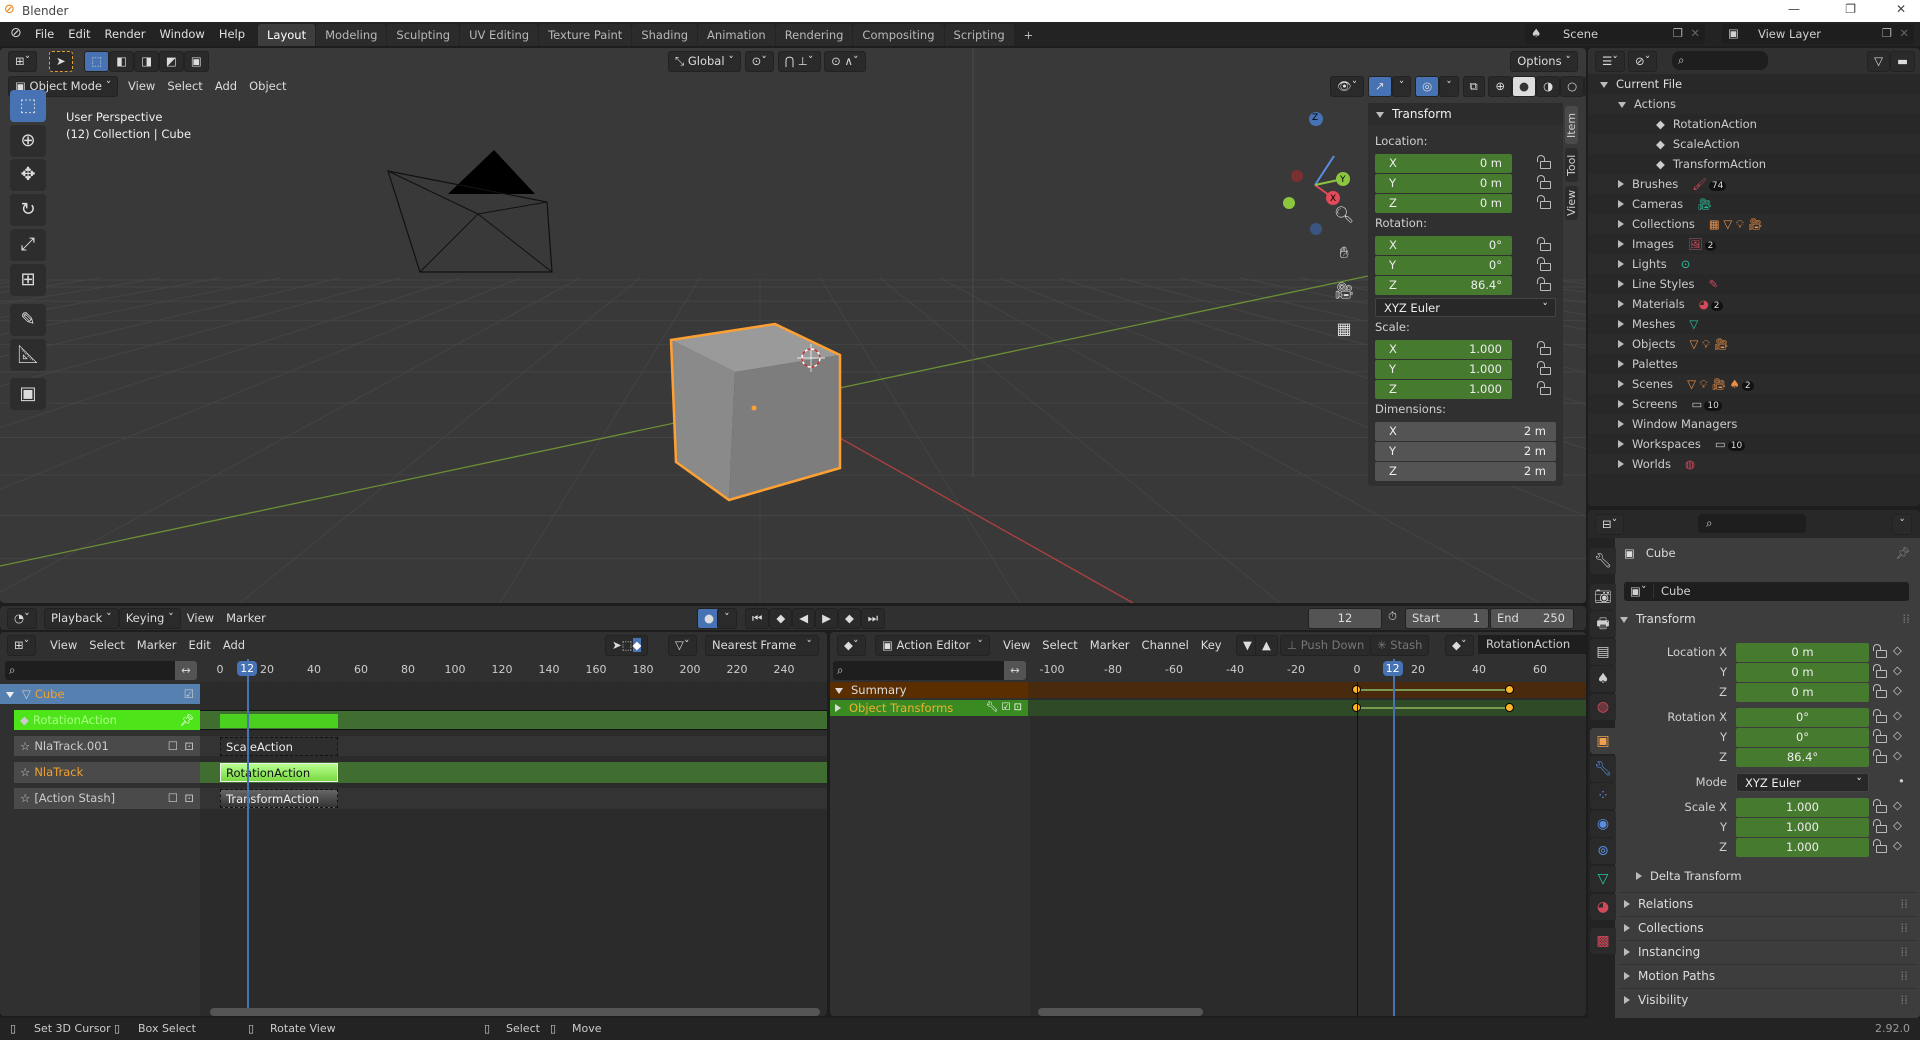 The height and width of the screenshot is (1040, 1920). What do you see at coordinates (814, 35) in the screenshot?
I see `tab-rendering: Rendering` at bounding box center [814, 35].